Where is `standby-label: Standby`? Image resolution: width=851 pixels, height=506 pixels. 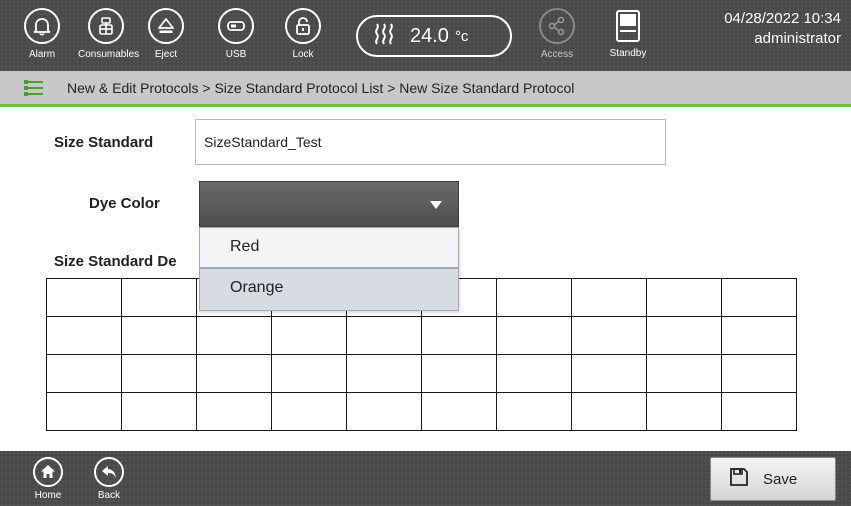 standby-label: Standby is located at coordinates (628, 53).